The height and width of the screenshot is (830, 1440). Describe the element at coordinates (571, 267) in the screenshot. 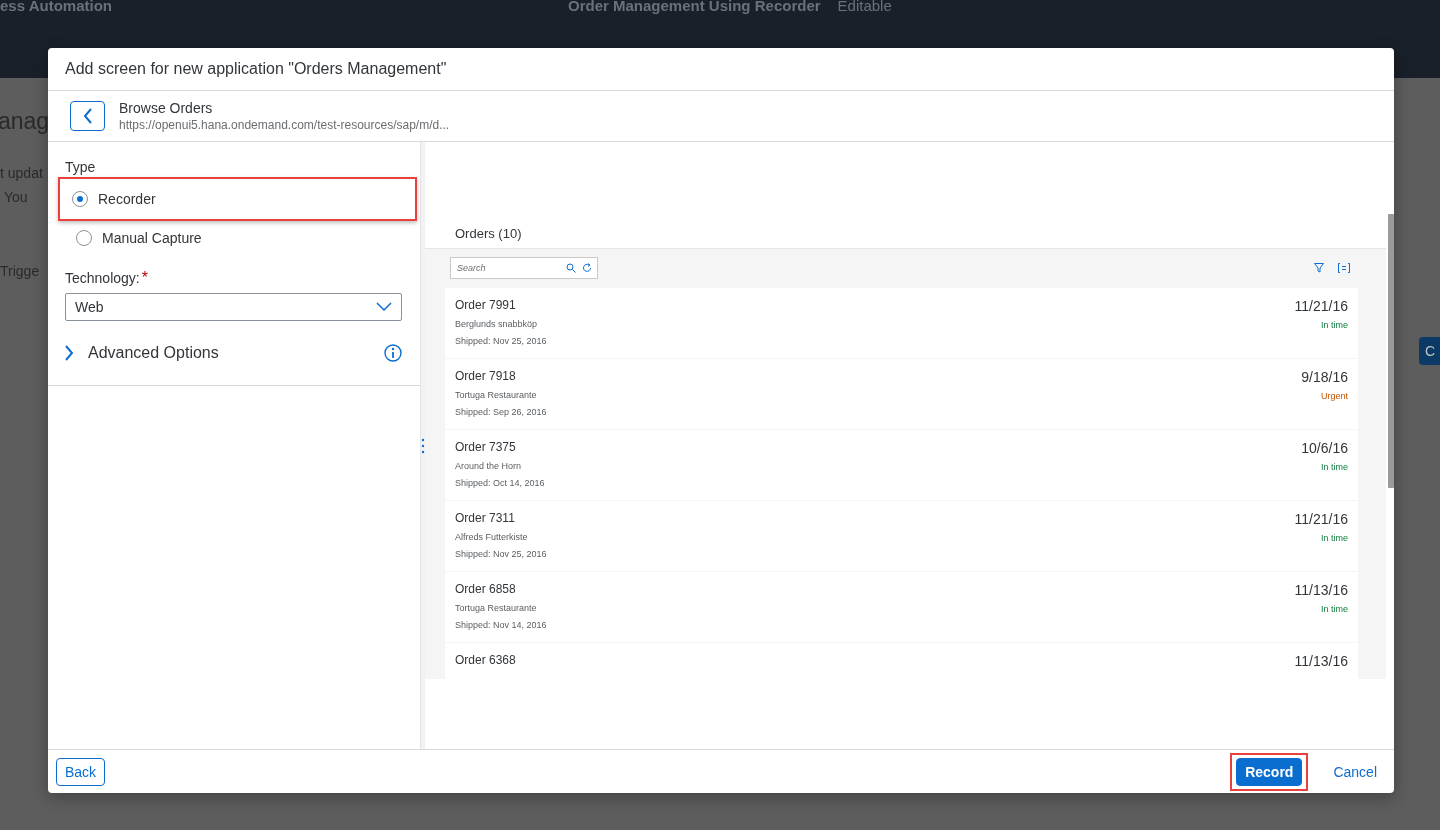

I see `search-icon` at that location.